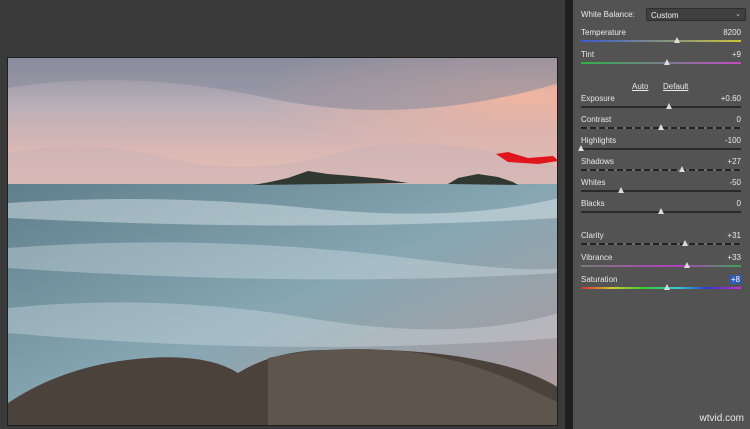  Describe the element at coordinates (659, 146) in the screenshot. I see `highlights-slider-row: Highlights -100` at that location.